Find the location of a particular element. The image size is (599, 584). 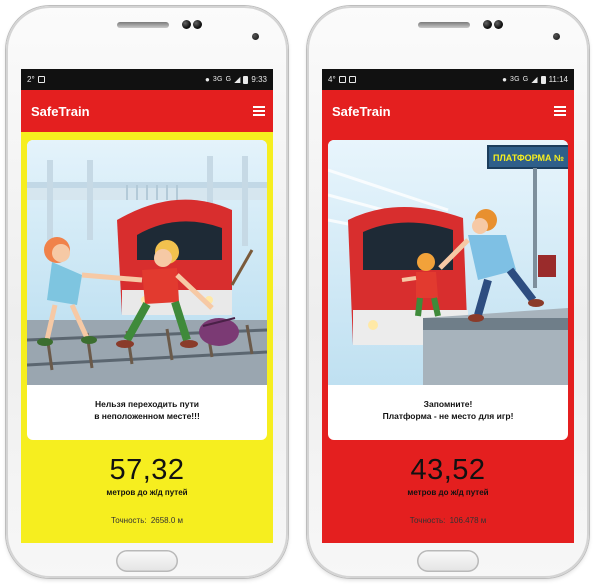

warning-line-2: в неположенном месте!!! is located at coordinates (147, 416).